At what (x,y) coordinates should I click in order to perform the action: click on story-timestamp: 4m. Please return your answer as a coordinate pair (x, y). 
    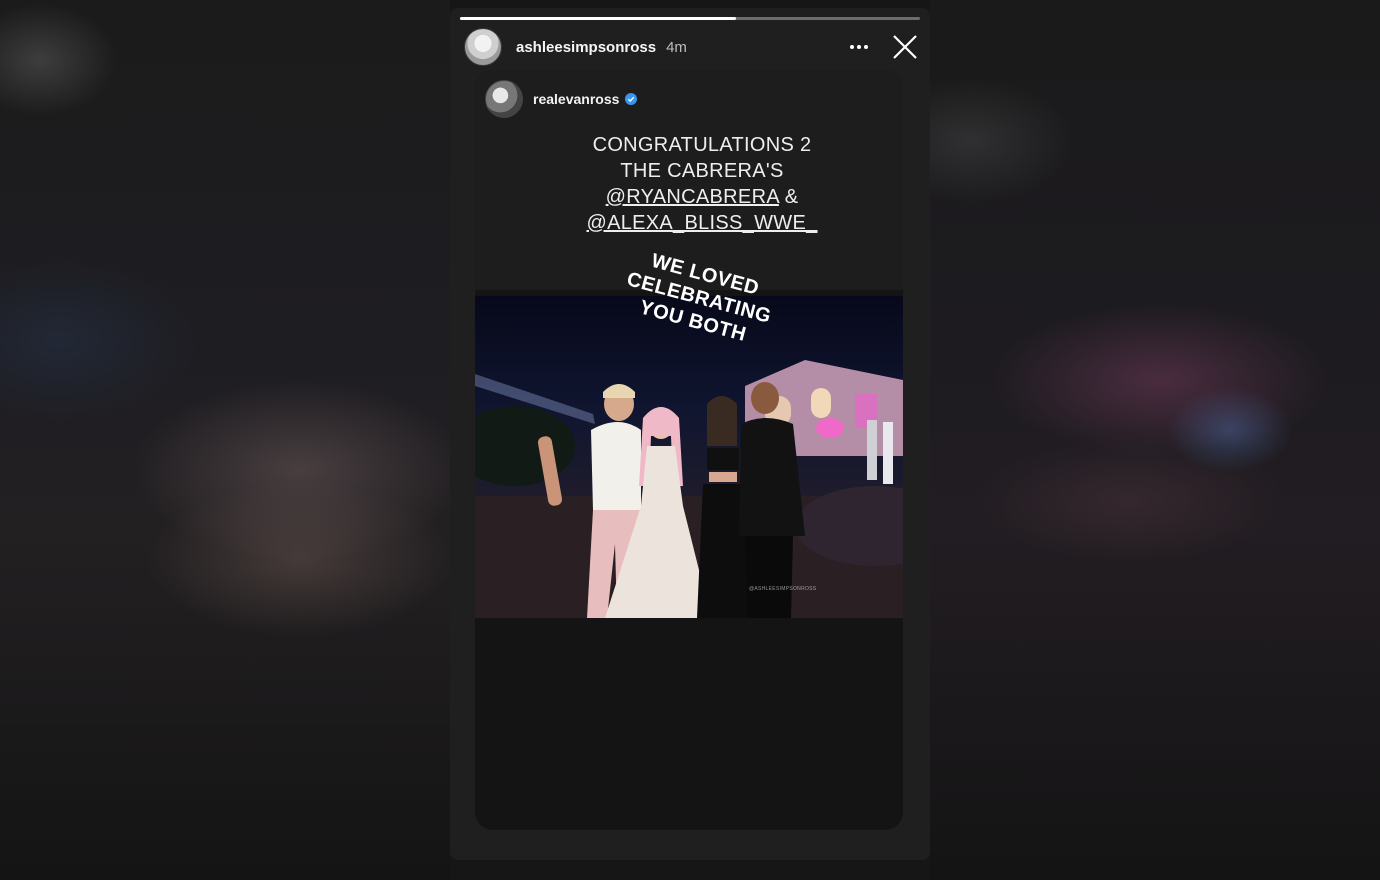
    Looking at the image, I should click on (676, 47).